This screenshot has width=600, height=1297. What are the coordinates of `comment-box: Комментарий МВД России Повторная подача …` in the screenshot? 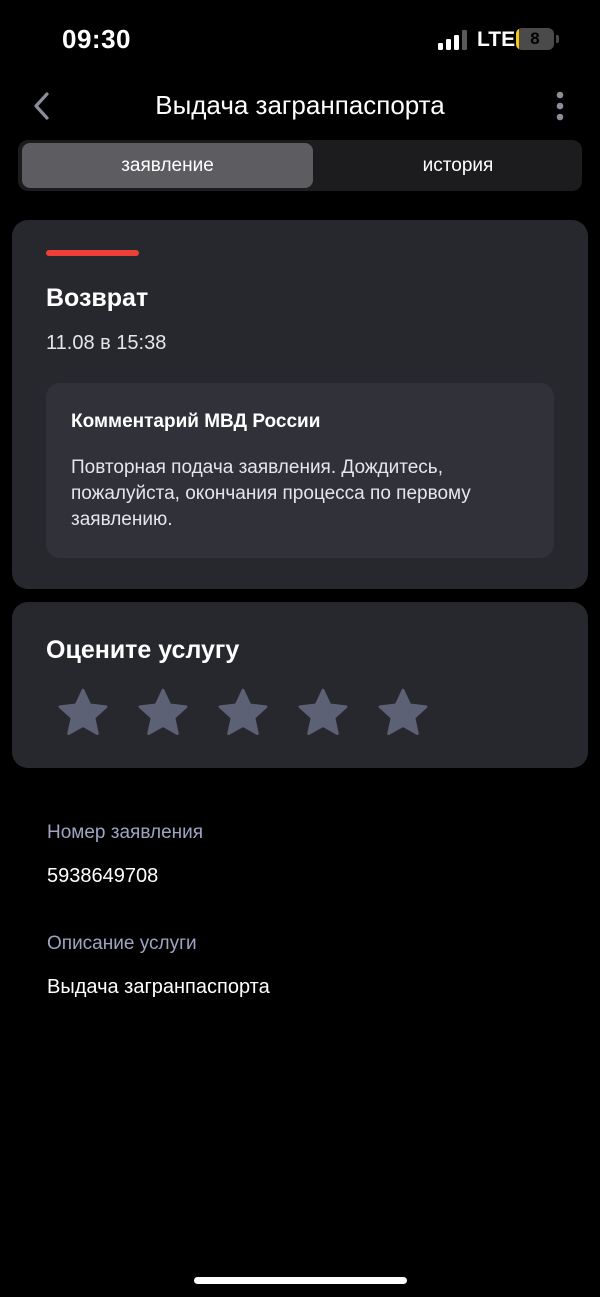 It's located at (300, 470).